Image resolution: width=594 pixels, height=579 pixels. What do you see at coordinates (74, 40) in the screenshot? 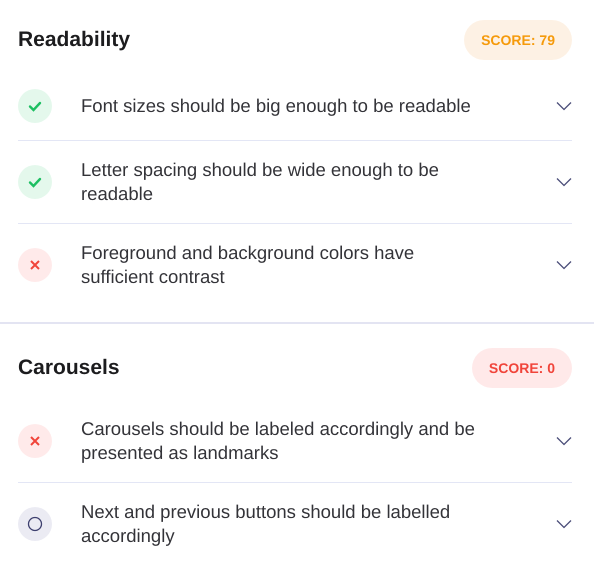
I see `section-title: Readability` at bounding box center [74, 40].